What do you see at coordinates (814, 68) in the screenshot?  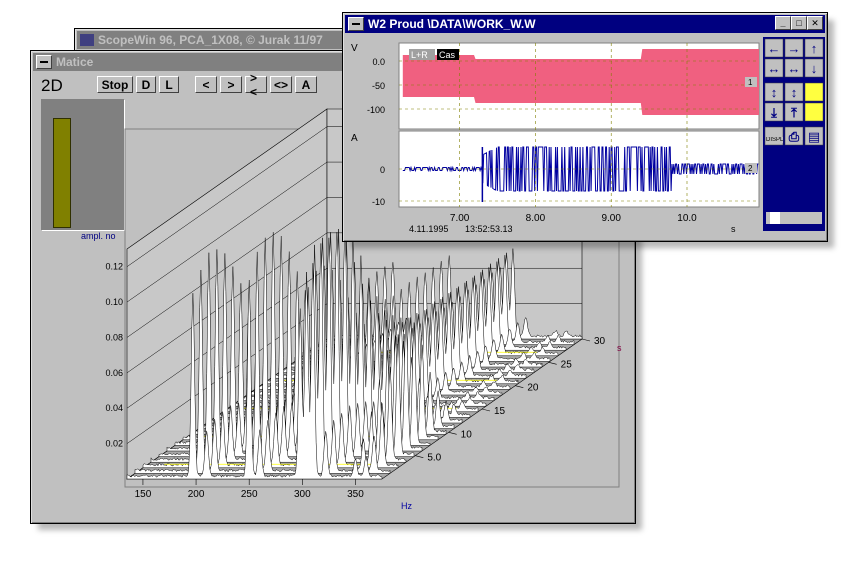 I see `pan-down-icon: ↓` at bounding box center [814, 68].